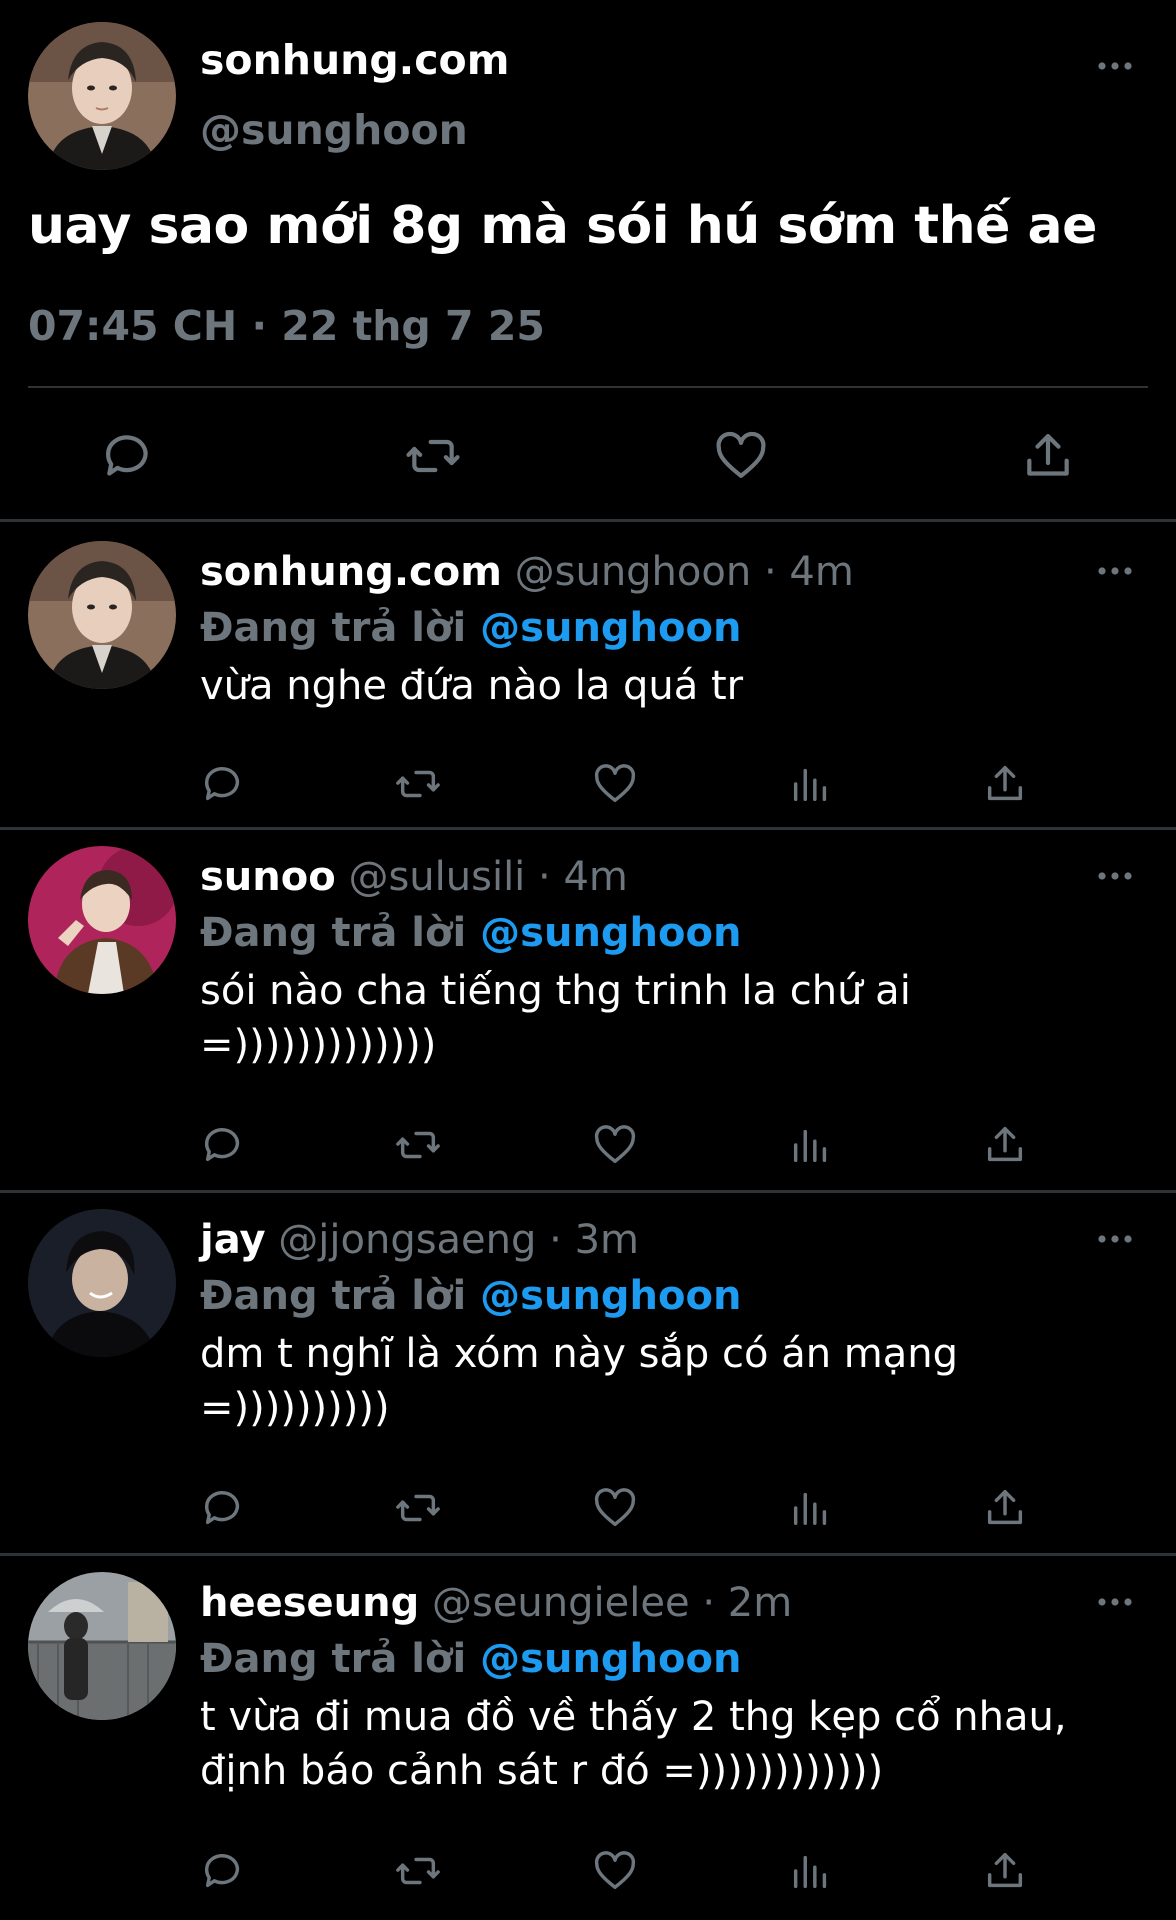 The width and height of the screenshot is (1176, 1920). What do you see at coordinates (472, 686) in the screenshot?
I see `reply-text: vừa nghe đứa nào la quá tr` at bounding box center [472, 686].